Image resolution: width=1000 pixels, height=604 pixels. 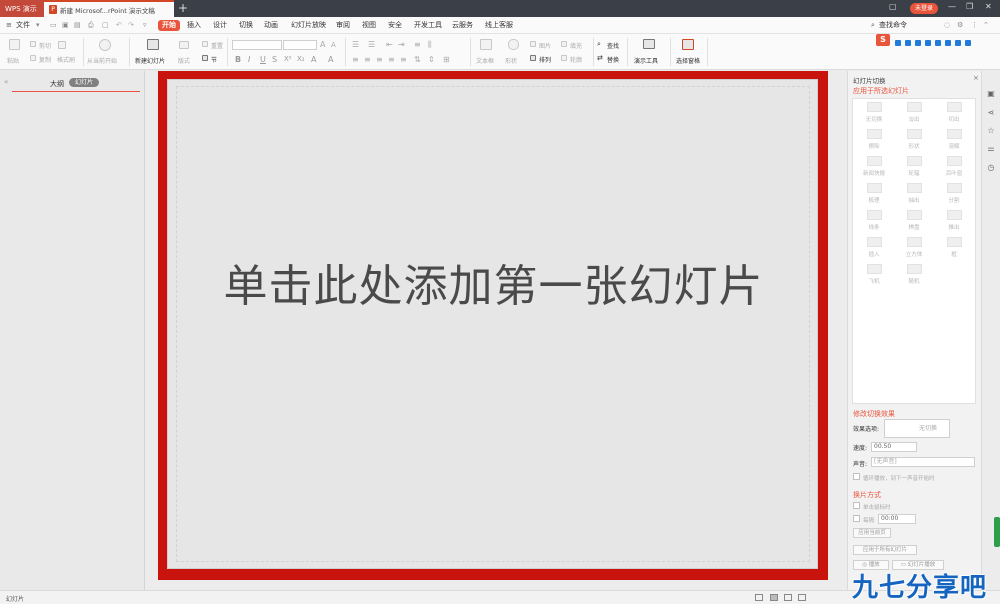 What do you see at coordinates (249, 59) in the screenshot?
I see `italic-icon: I` at bounding box center [249, 59].